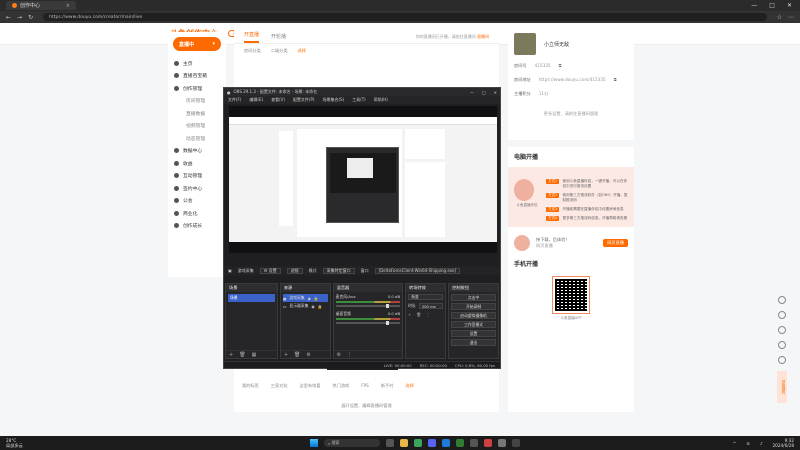  What do you see at coordinates (197, 101) in the screenshot?
I see `sidebar-subitem-room: 房间管理` at bounding box center [197, 101].